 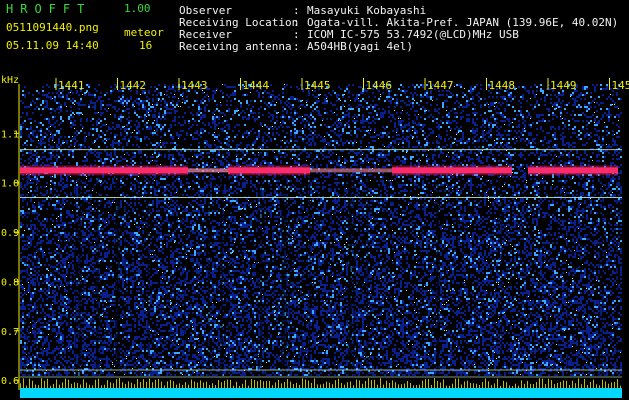 I want to click on time-label: 1444, so click(x=256, y=85).